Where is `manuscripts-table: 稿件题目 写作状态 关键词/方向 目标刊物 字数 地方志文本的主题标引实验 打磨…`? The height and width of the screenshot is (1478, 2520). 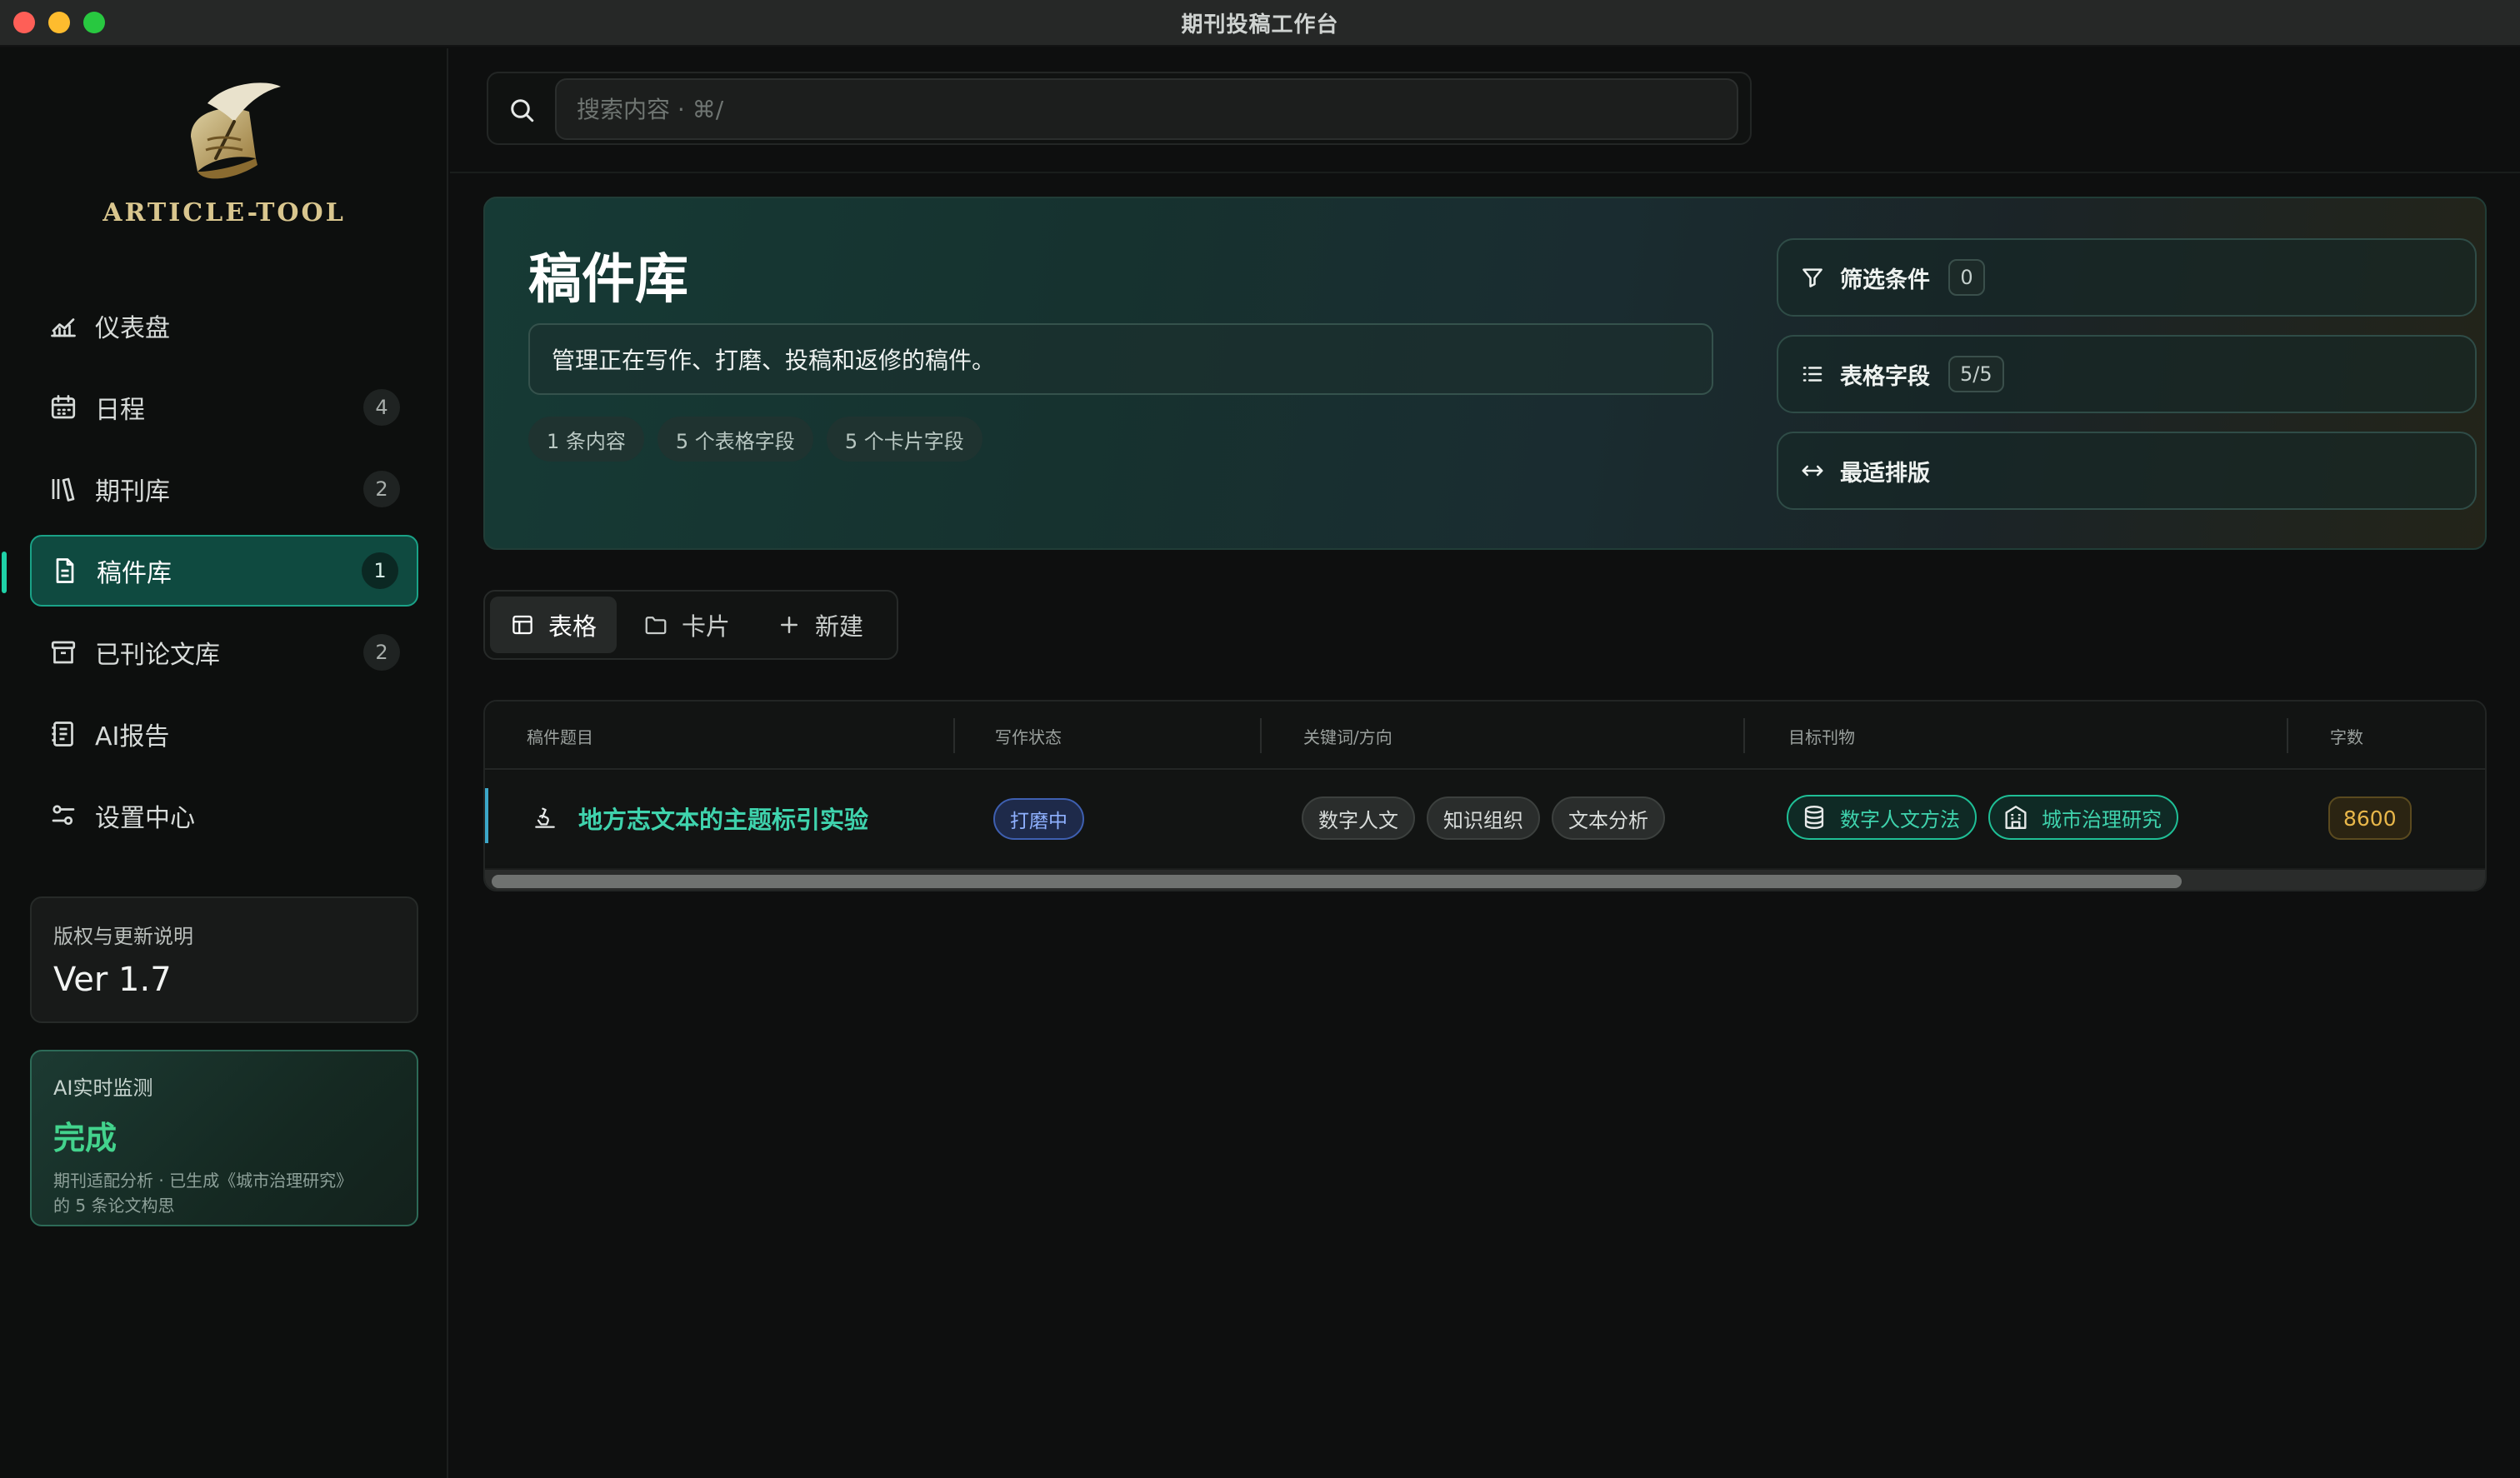 manuscripts-table: 稿件题目 写作状态 关键词/方向 目标刊物 字数 地方志文本的主题标引实验 打磨… is located at coordinates (1485, 796).